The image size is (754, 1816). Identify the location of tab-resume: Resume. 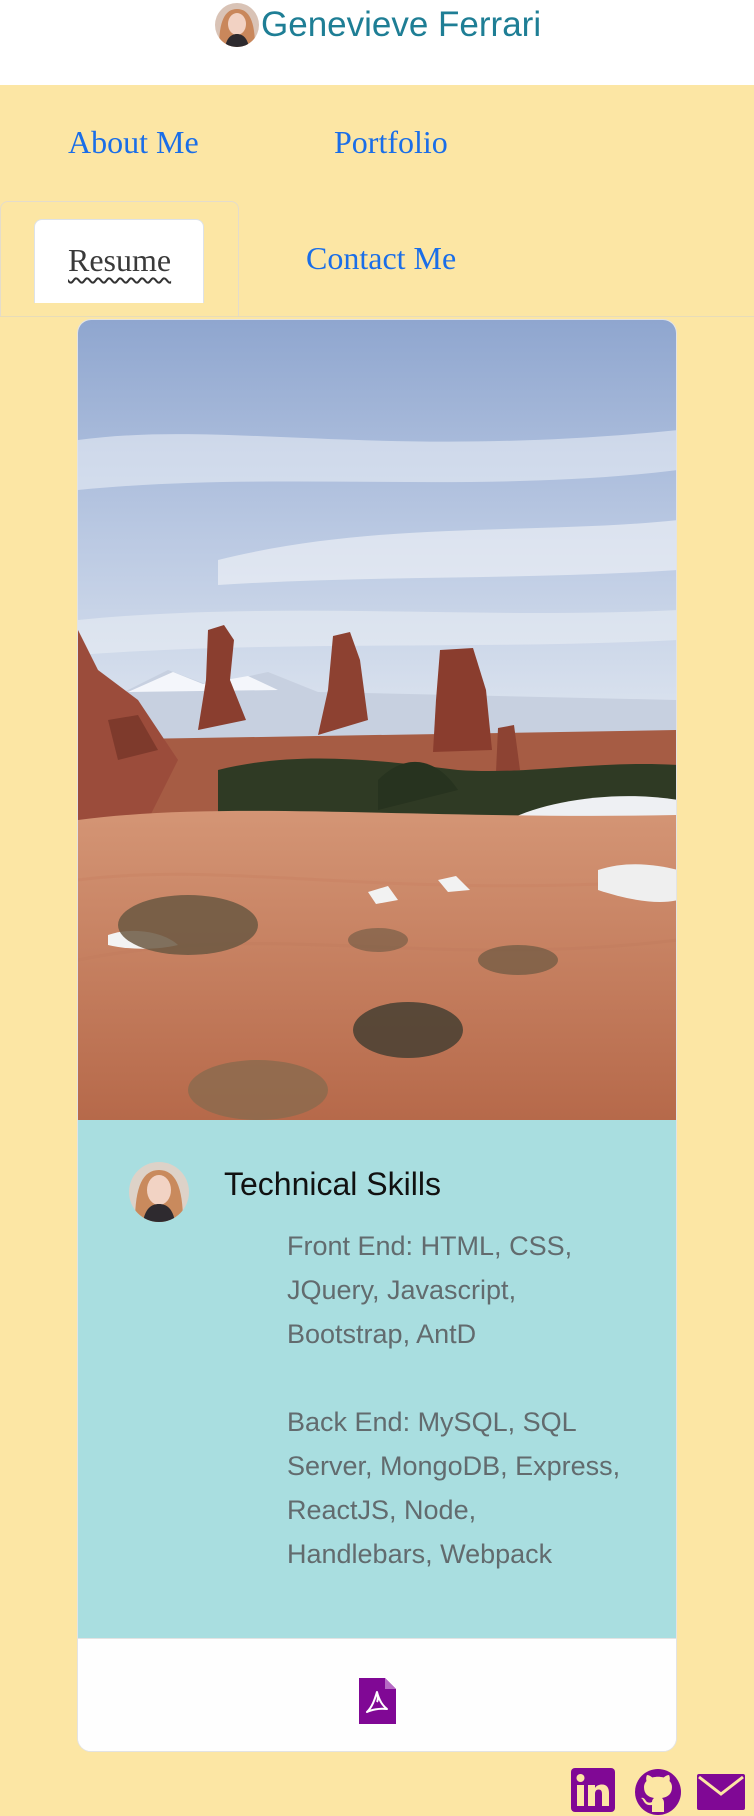
(119, 261).